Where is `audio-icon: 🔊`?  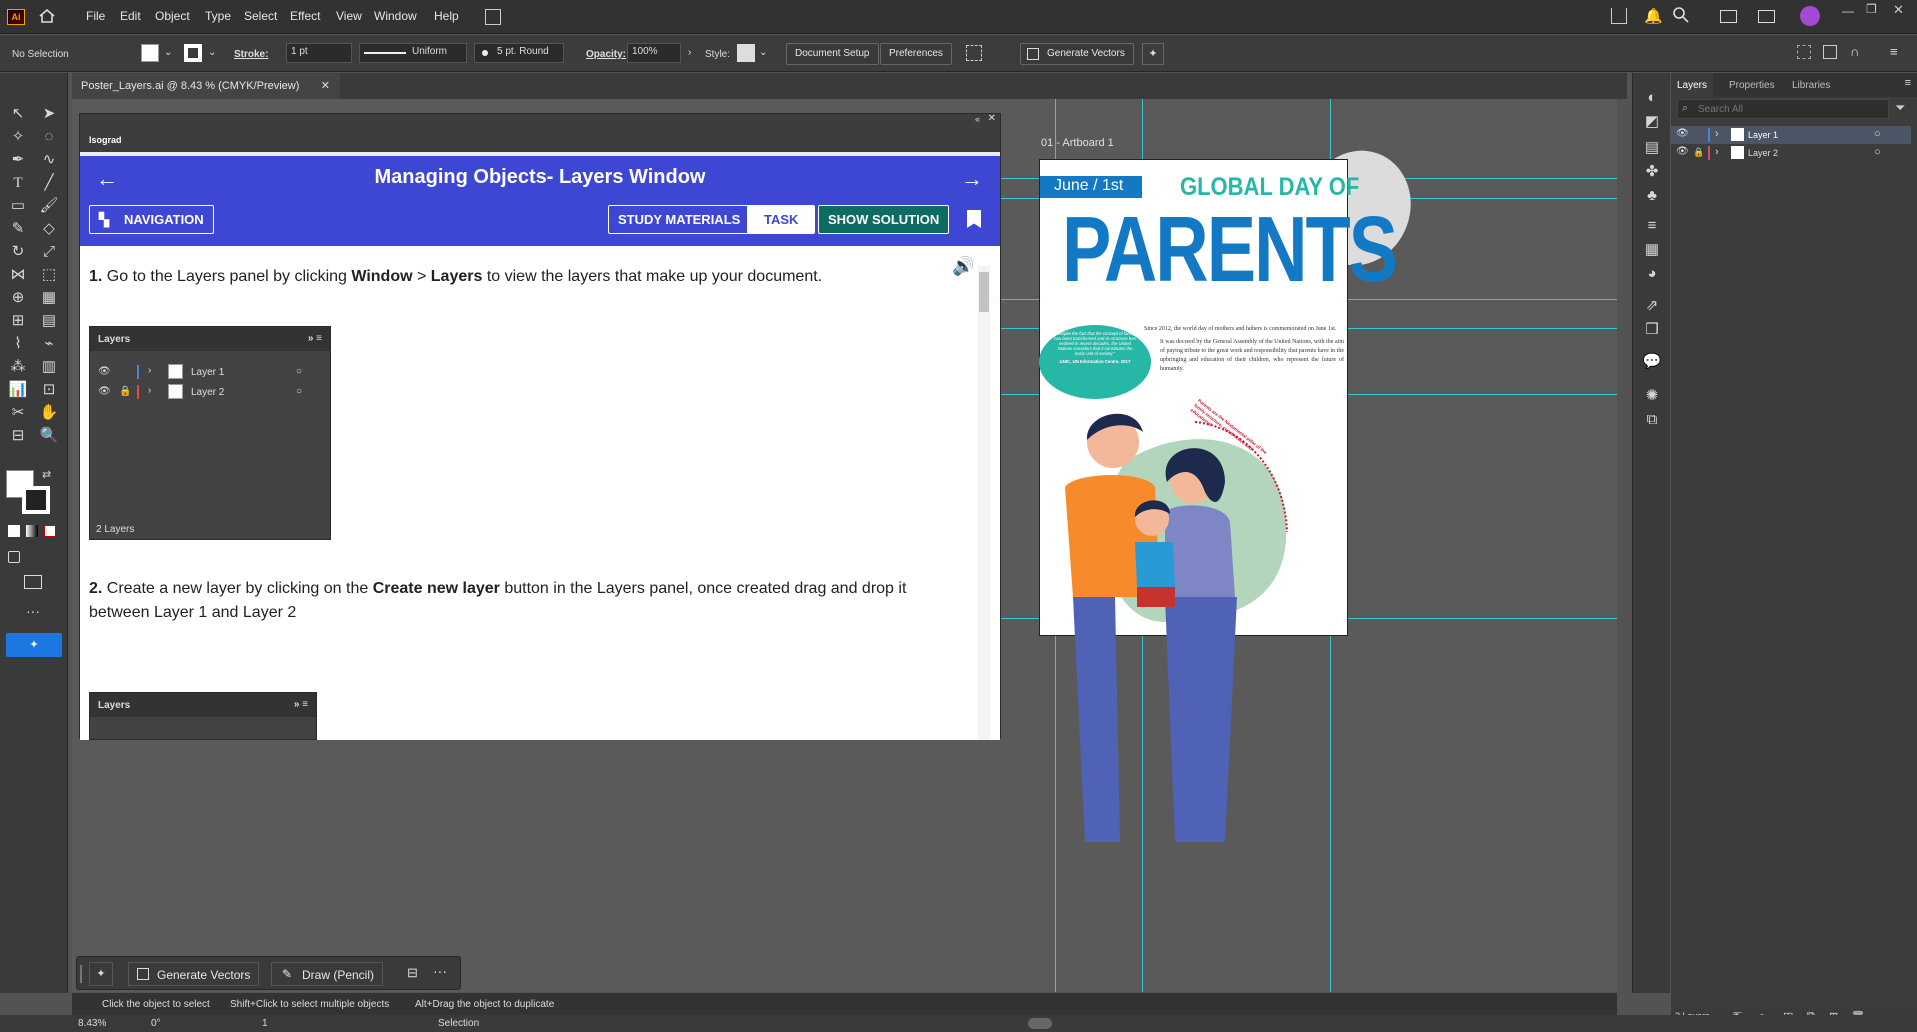
audio-icon: 🔊 is located at coordinates (963, 266).